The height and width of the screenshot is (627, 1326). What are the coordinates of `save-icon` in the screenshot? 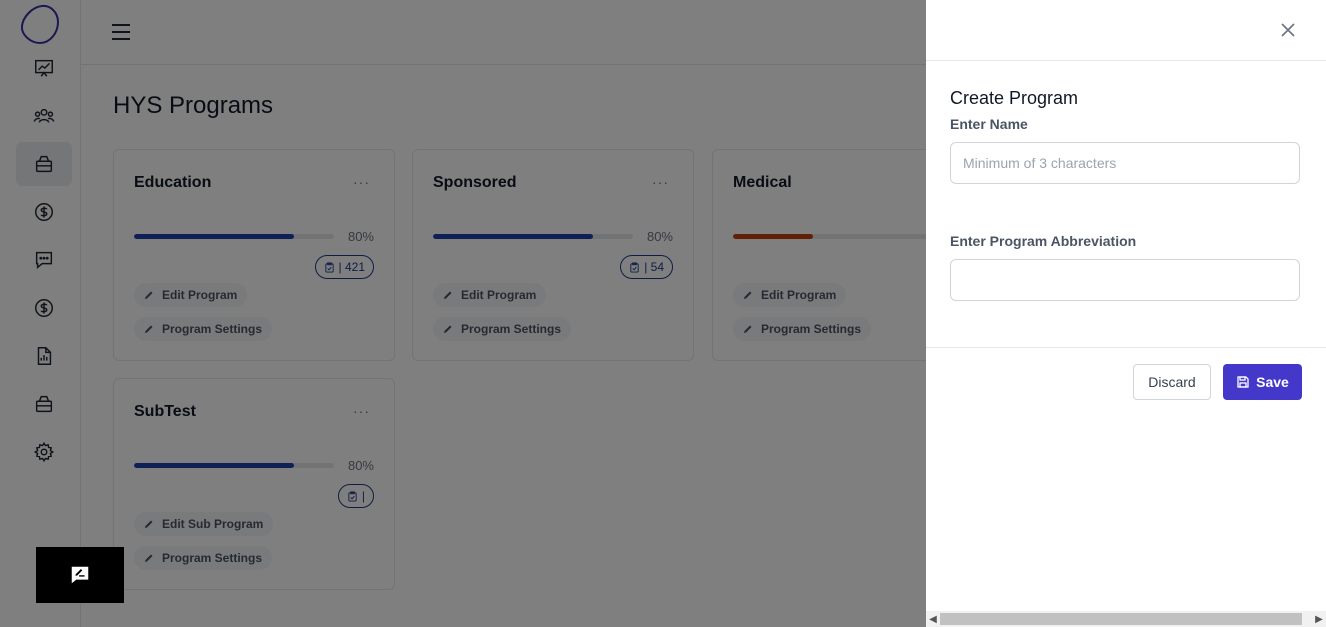 It's located at (1243, 382).